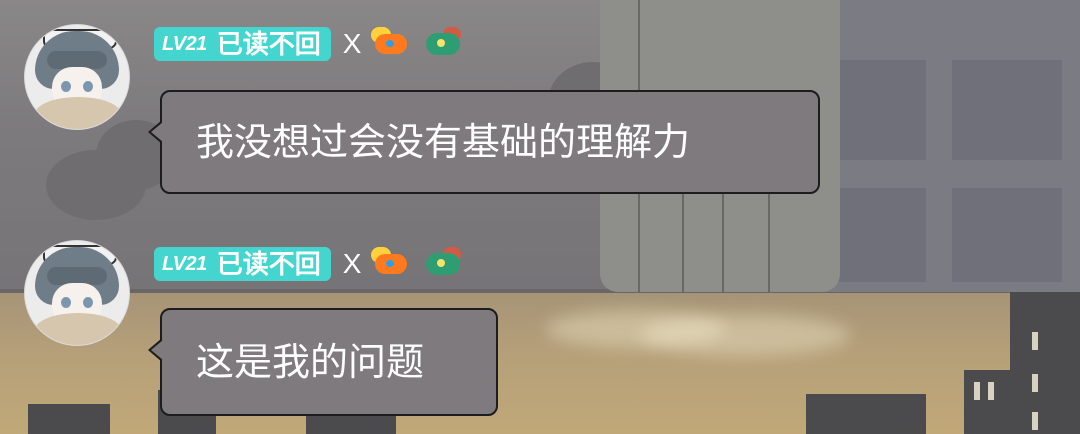  I want to click on avatar, so click(77, 293).